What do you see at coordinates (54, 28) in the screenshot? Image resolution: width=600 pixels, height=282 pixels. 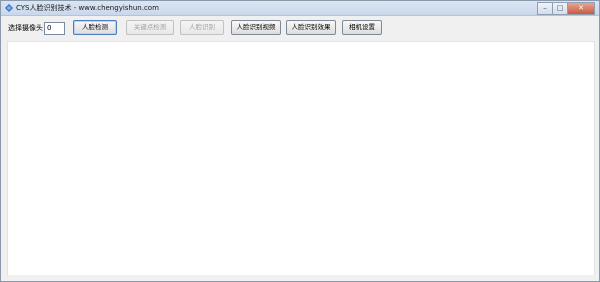 I see `camera-index-input` at bounding box center [54, 28].